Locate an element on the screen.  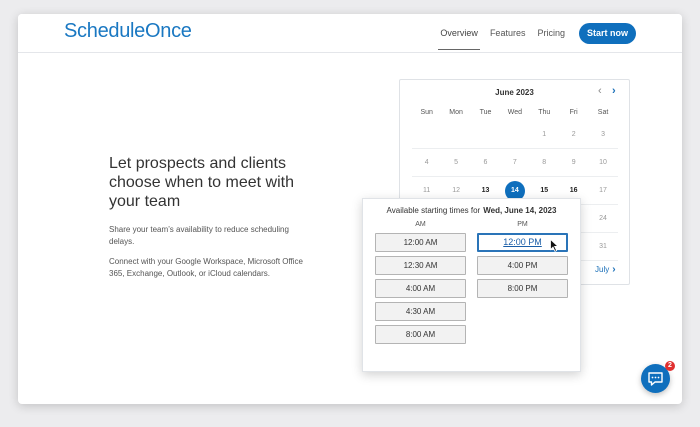
next-month-link: July › is located at coordinates (605, 269).